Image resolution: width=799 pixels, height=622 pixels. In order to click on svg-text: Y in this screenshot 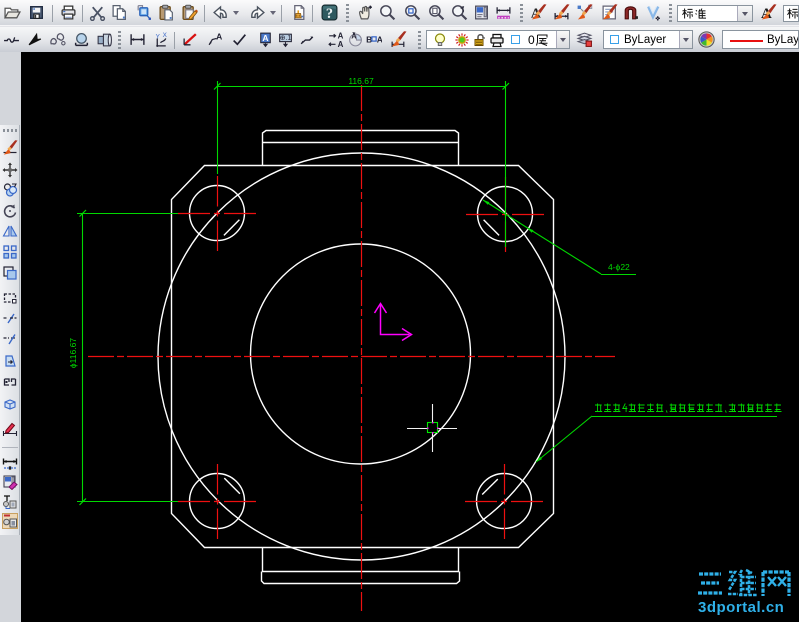, I will do `click(158, 36)`.